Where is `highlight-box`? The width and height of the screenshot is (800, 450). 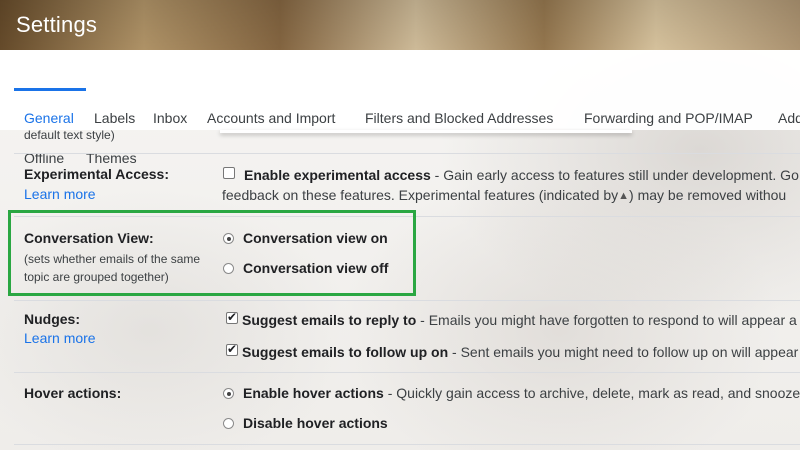
highlight-box is located at coordinates (212, 253).